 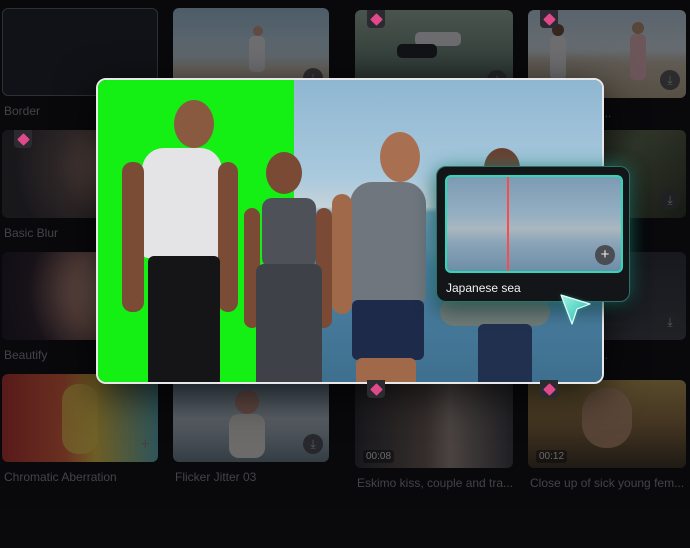 I want to click on playhead-line, so click(x=508, y=224).